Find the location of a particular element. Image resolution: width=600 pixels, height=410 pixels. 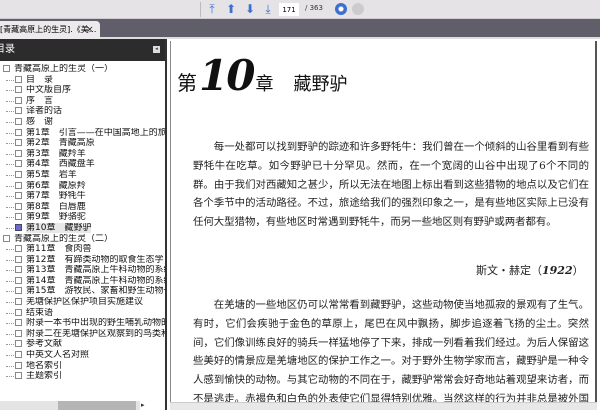

toc-item: 译者的话 is located at coordinates (82, 111).